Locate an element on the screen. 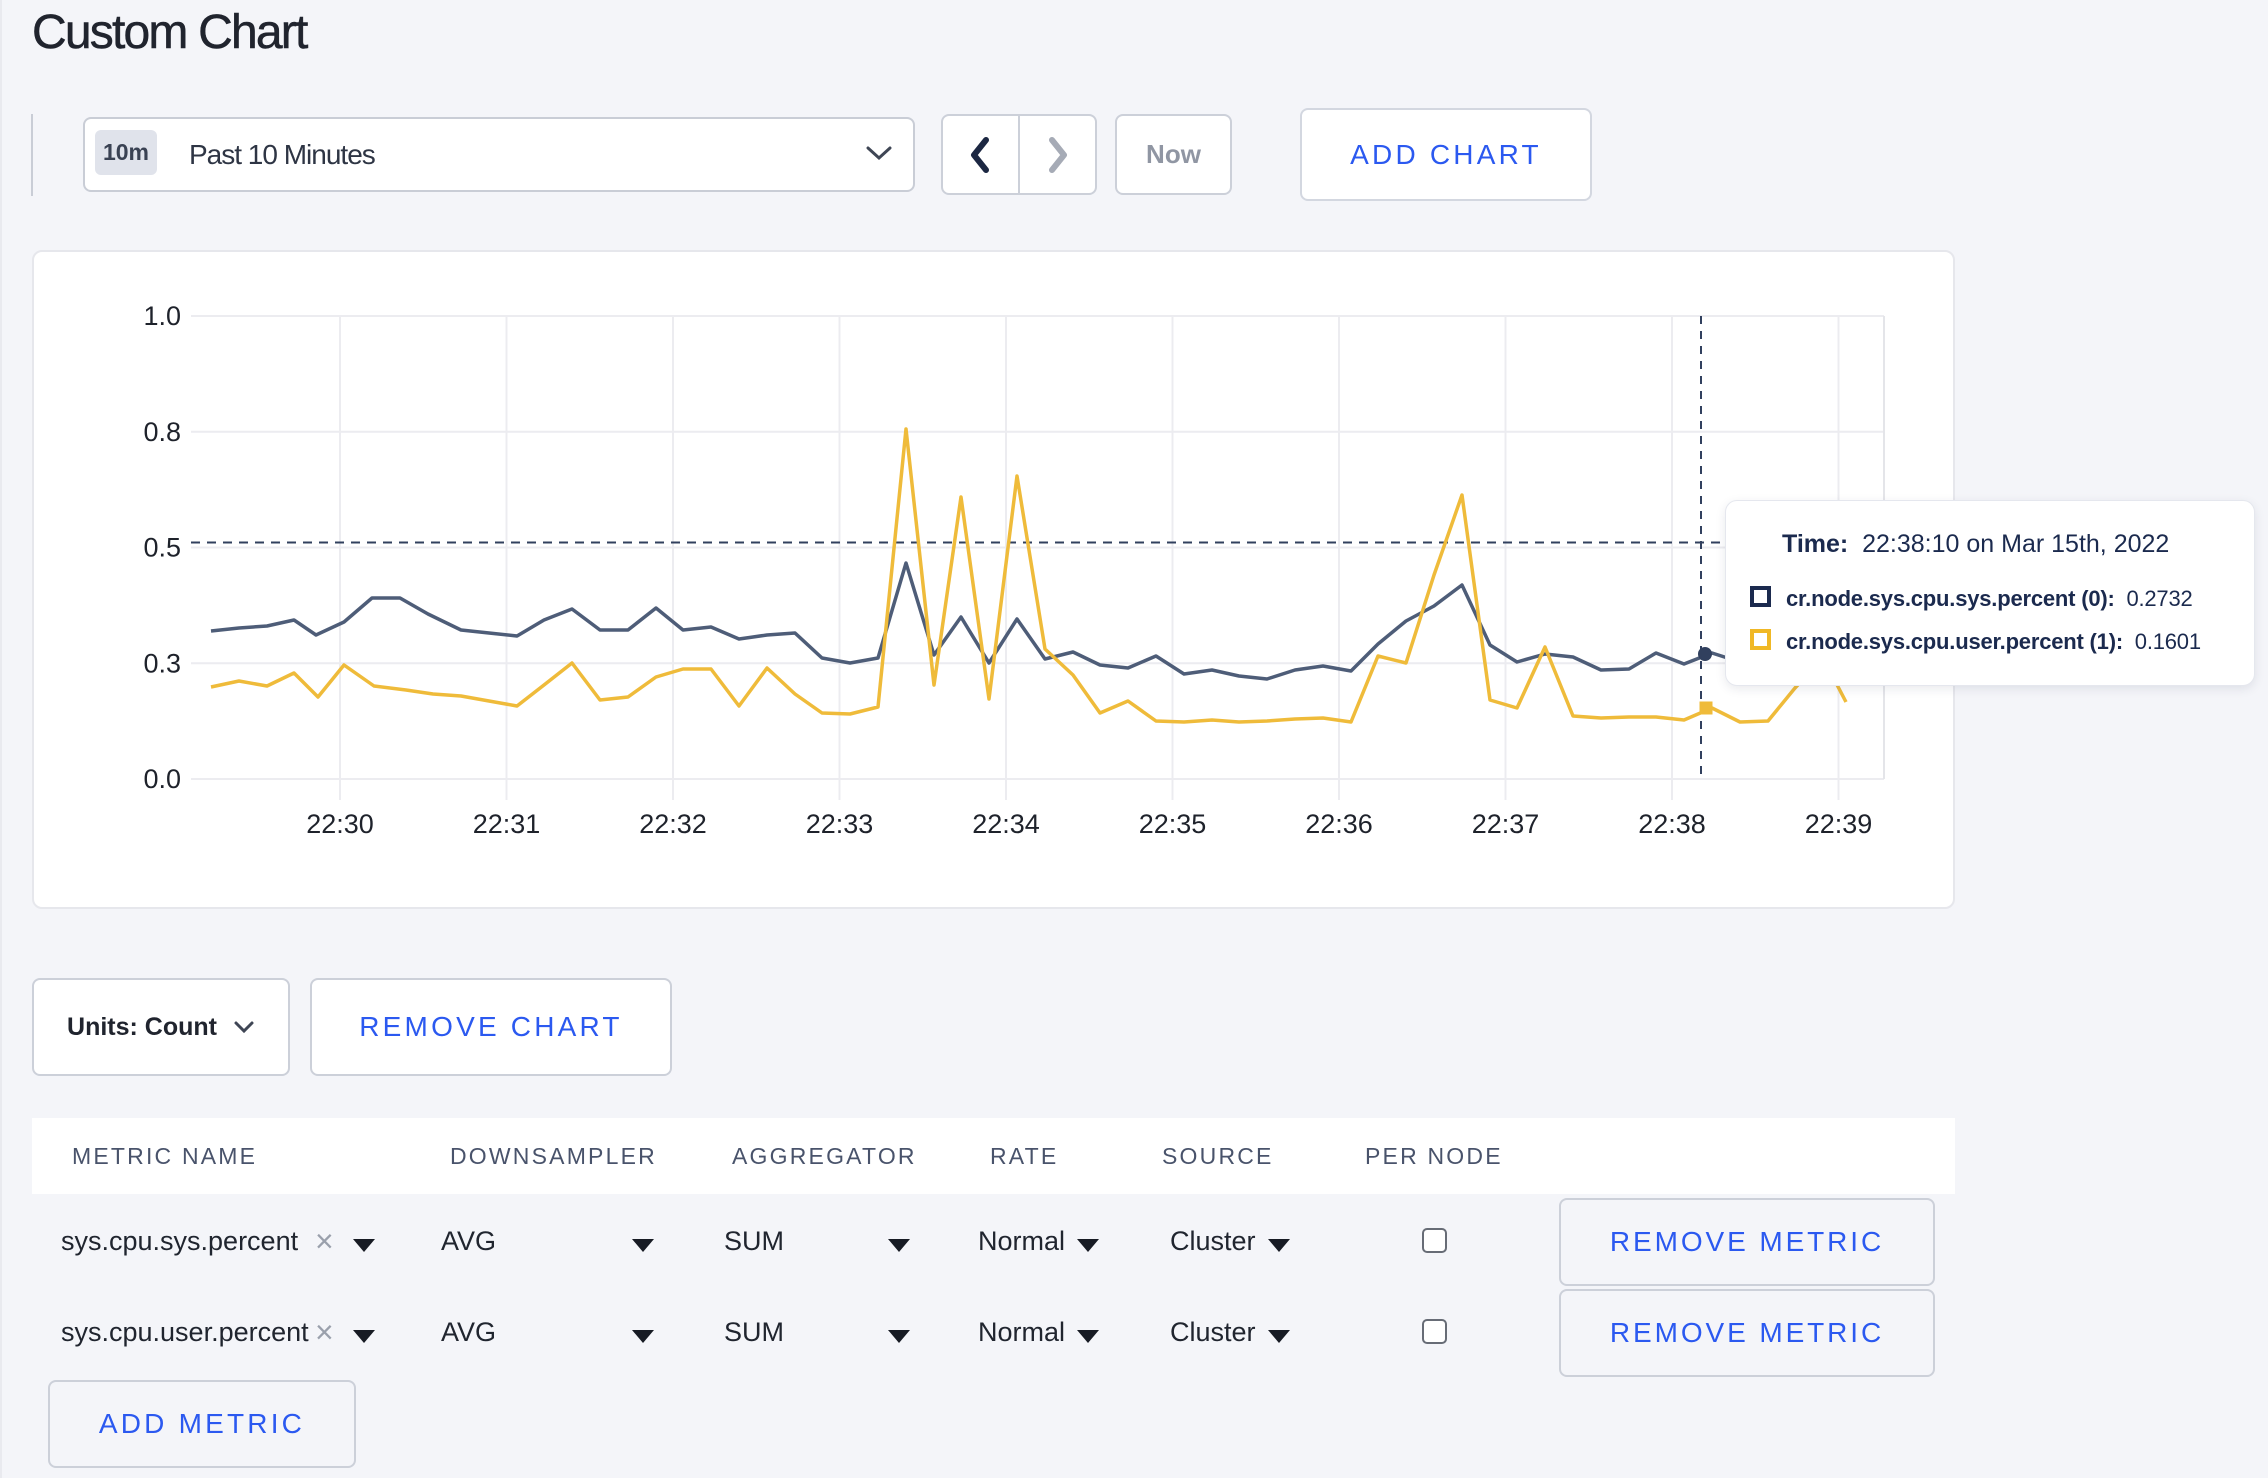 This screenshot has height=1478, width=2268. svg-text: 22:36 is located at coordinates (1339, 824).